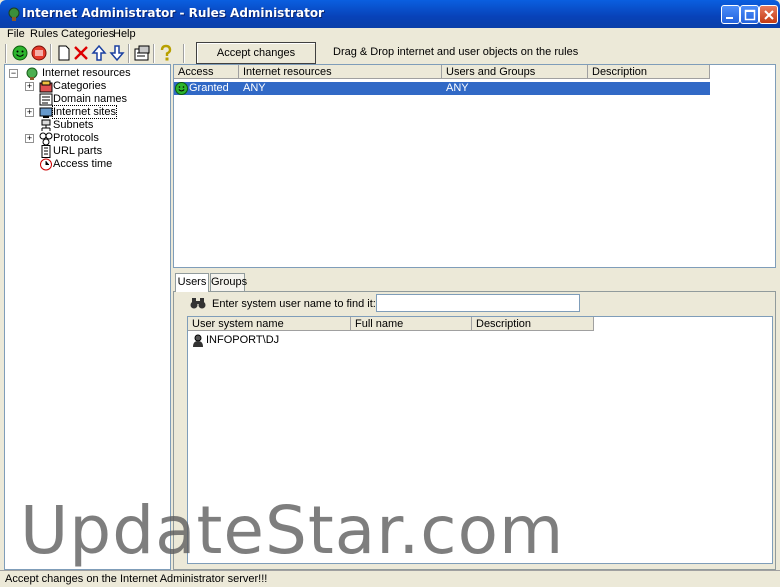 The image size is (780, 587). Describe the element at coordinates (181, 88) in the screenshot. I see `granted-icon` at that location.